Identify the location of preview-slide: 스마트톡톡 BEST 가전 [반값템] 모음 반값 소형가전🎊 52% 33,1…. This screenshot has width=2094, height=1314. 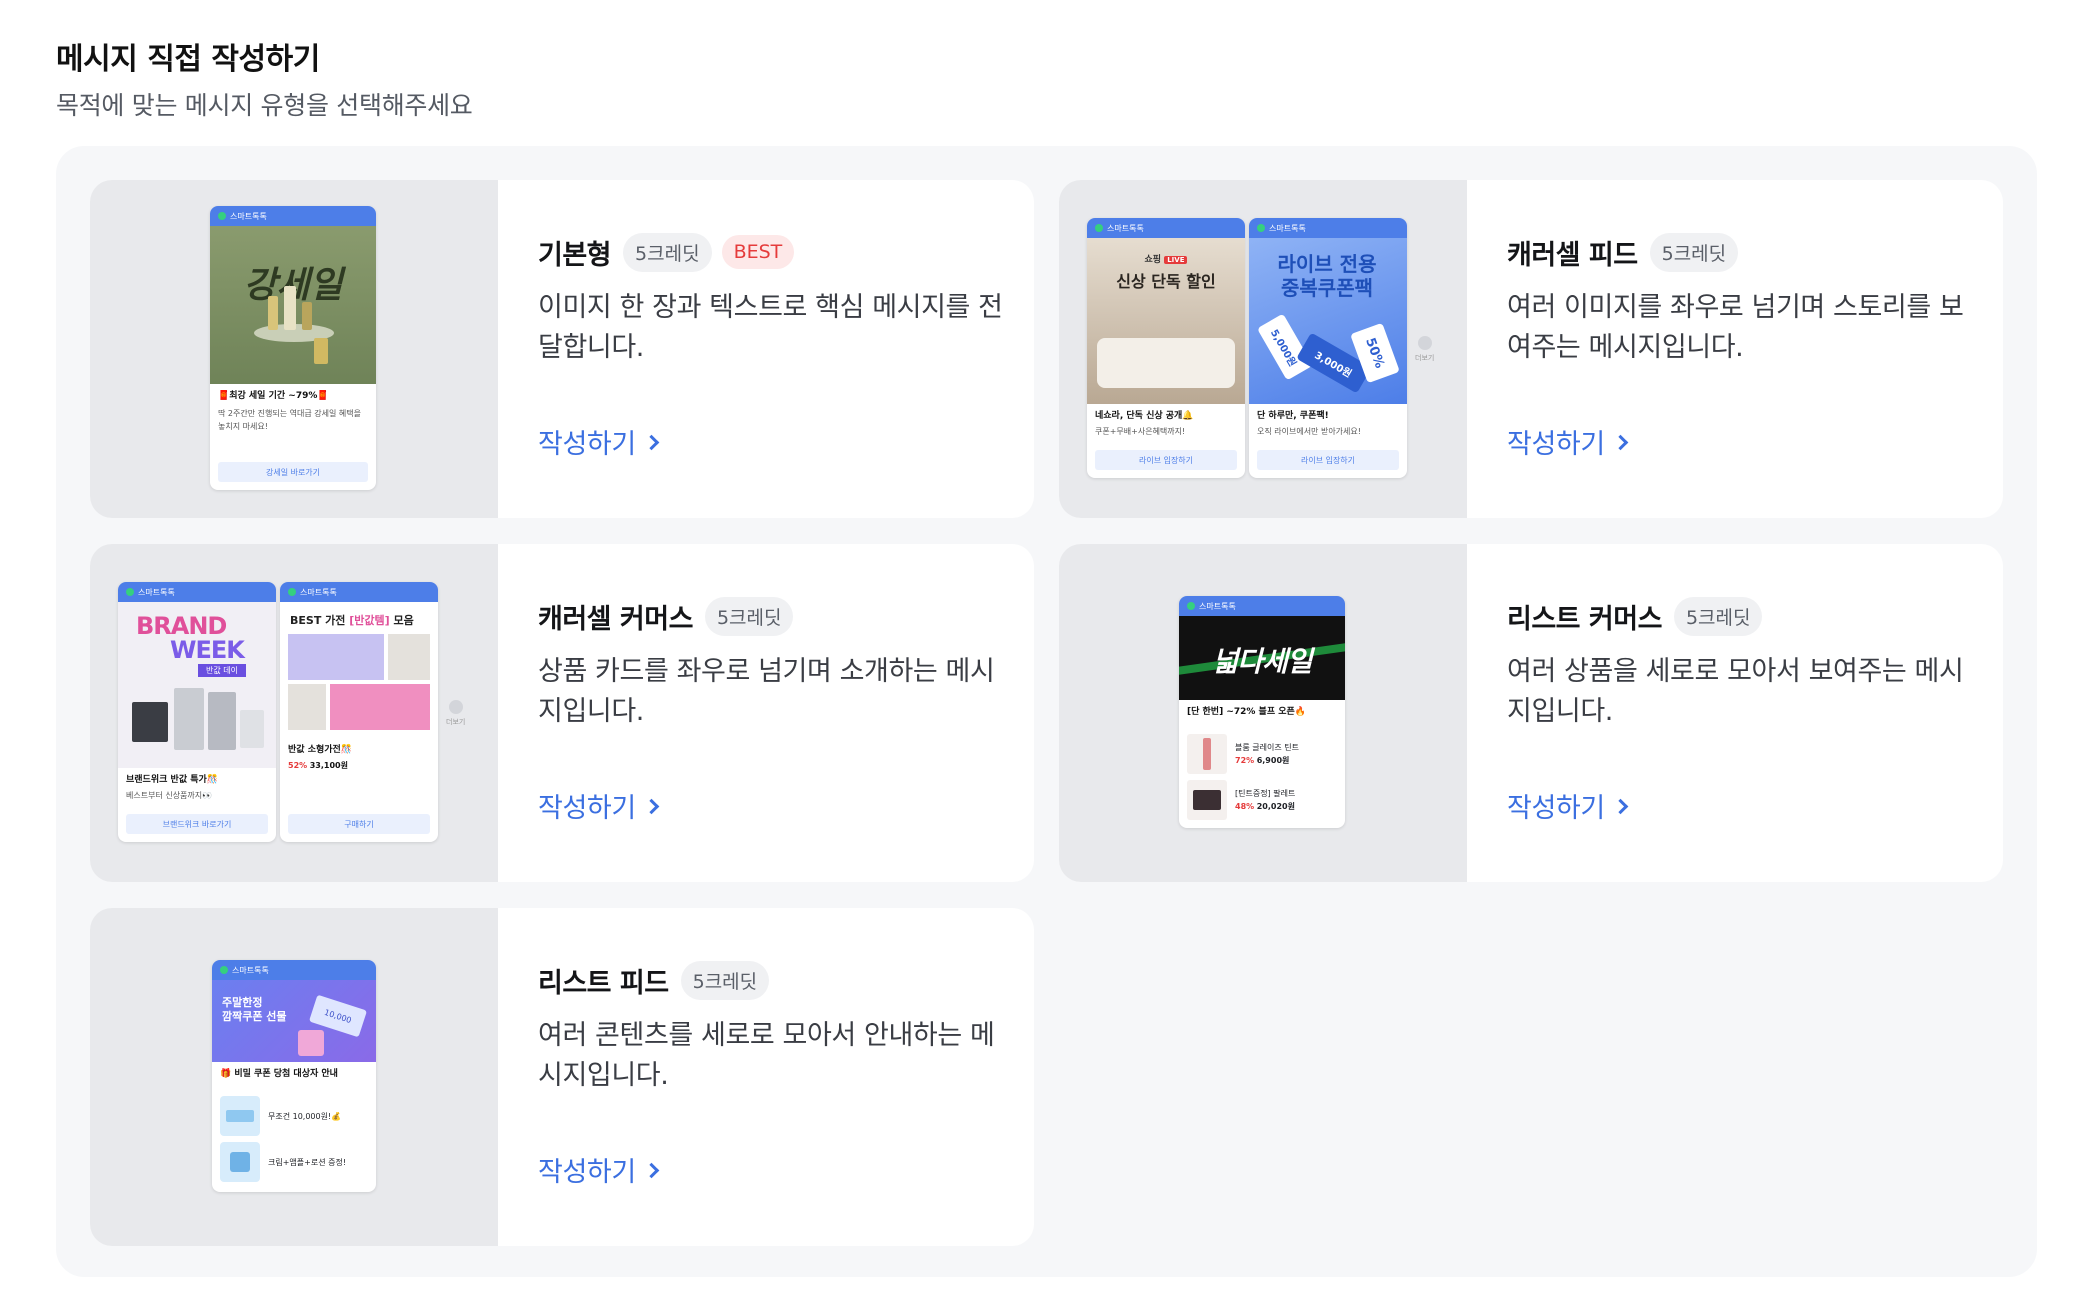
(359, 712).